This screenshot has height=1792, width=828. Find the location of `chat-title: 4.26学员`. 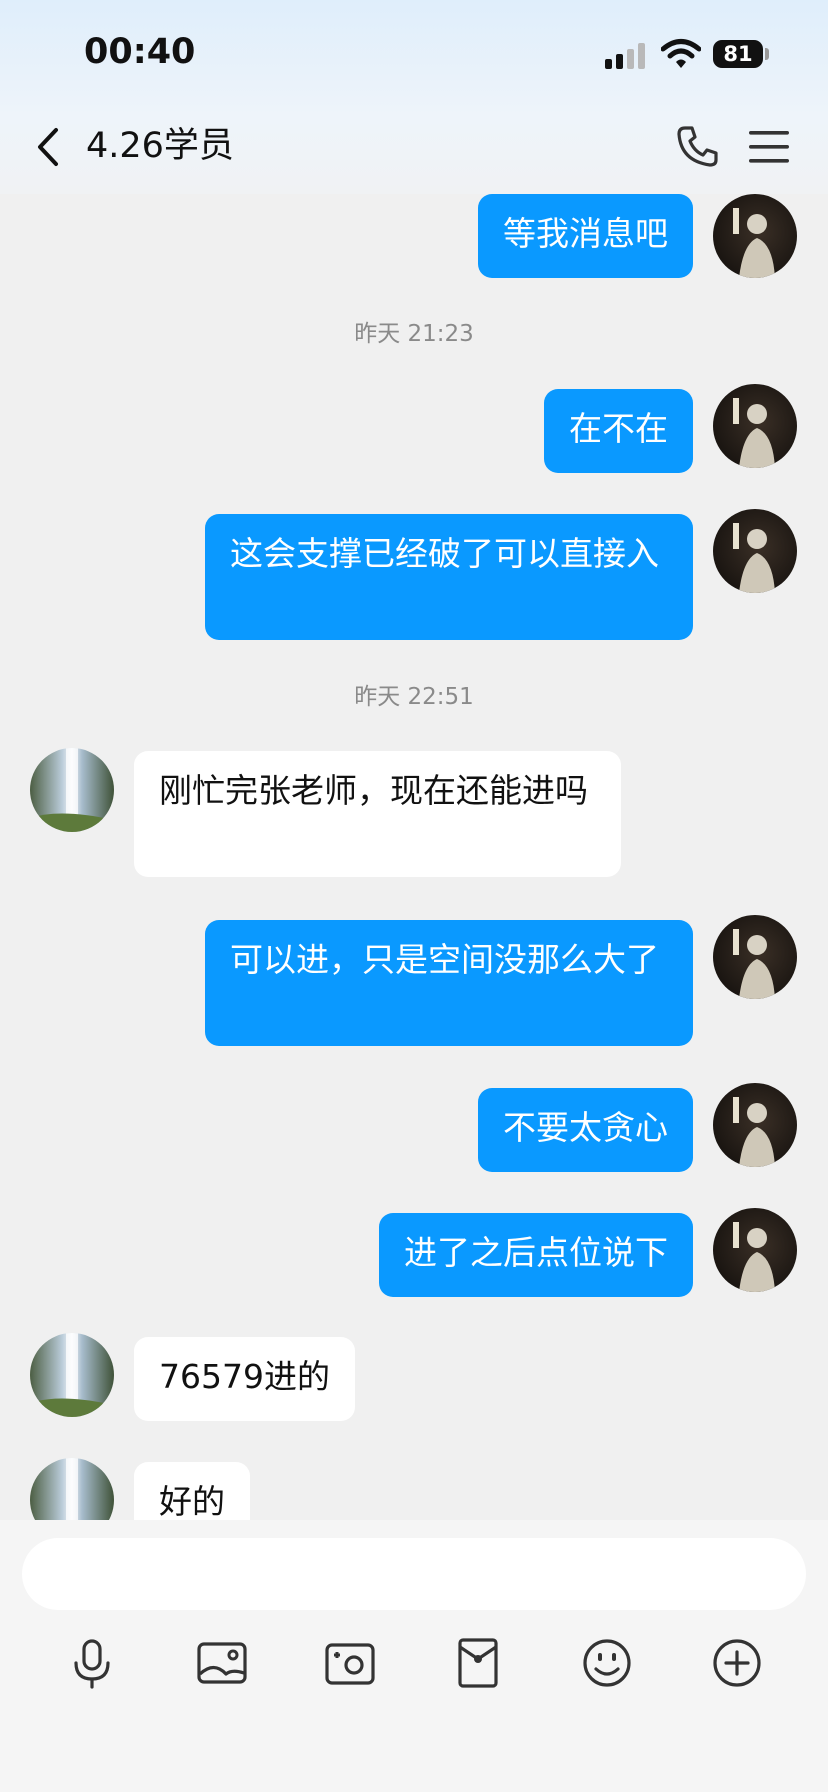

chat-title: 4.26学员 is located at coordinates (160, 146).